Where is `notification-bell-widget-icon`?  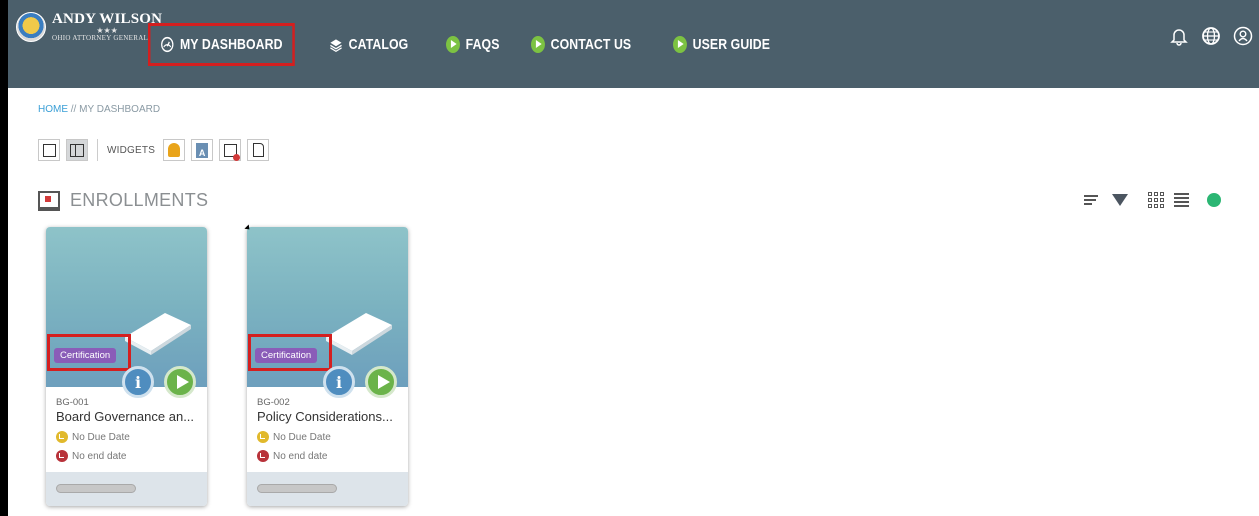 notification-bell-widget-icon is located at coordinates (174, 150).